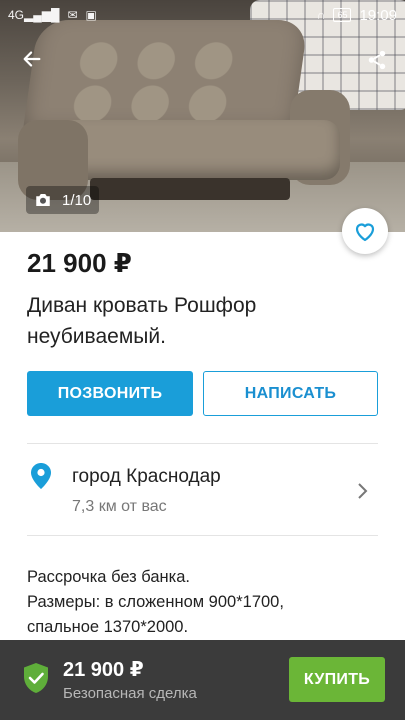  Describe the element at coordinates (43, 200) in the screenshot. I see `camera-icon` at that location.